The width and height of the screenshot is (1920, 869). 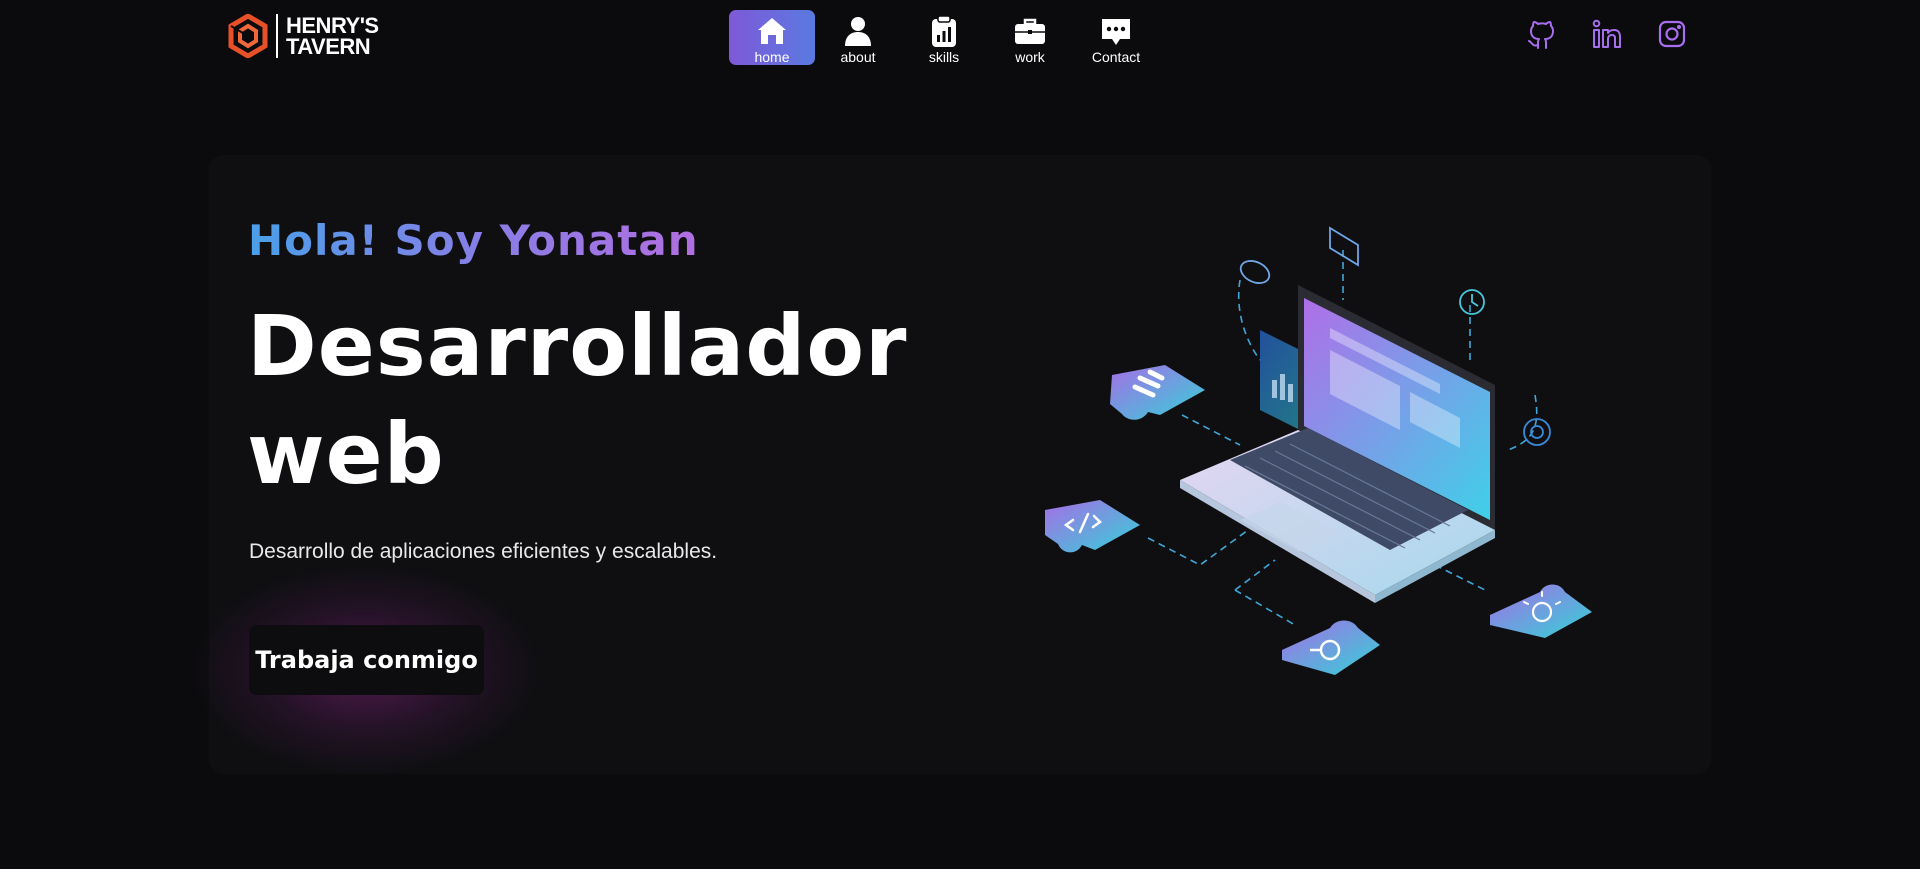 I want to click on nav-about: about, so click(x=858, y=37).